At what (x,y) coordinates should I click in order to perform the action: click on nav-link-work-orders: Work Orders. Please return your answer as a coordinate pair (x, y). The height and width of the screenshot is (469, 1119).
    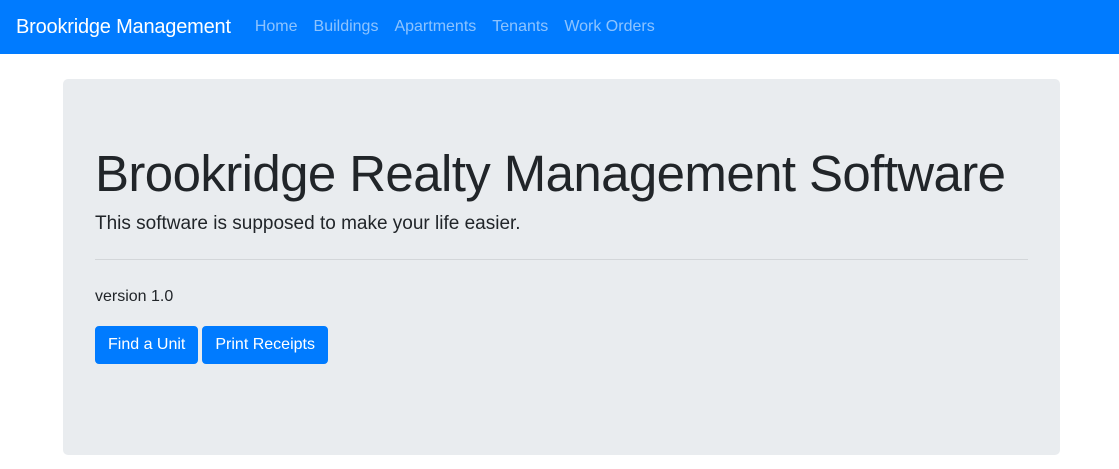
    Looking at the image, I should click on (609, 26).